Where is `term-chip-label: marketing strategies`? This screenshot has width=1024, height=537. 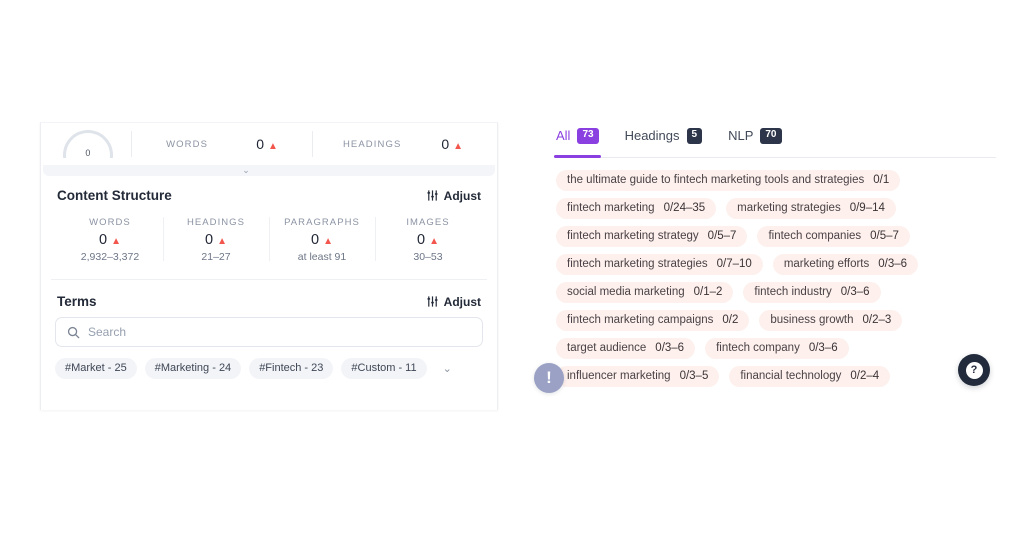
term-chip-label: marketing strategies is located at coordinates (789, 207).